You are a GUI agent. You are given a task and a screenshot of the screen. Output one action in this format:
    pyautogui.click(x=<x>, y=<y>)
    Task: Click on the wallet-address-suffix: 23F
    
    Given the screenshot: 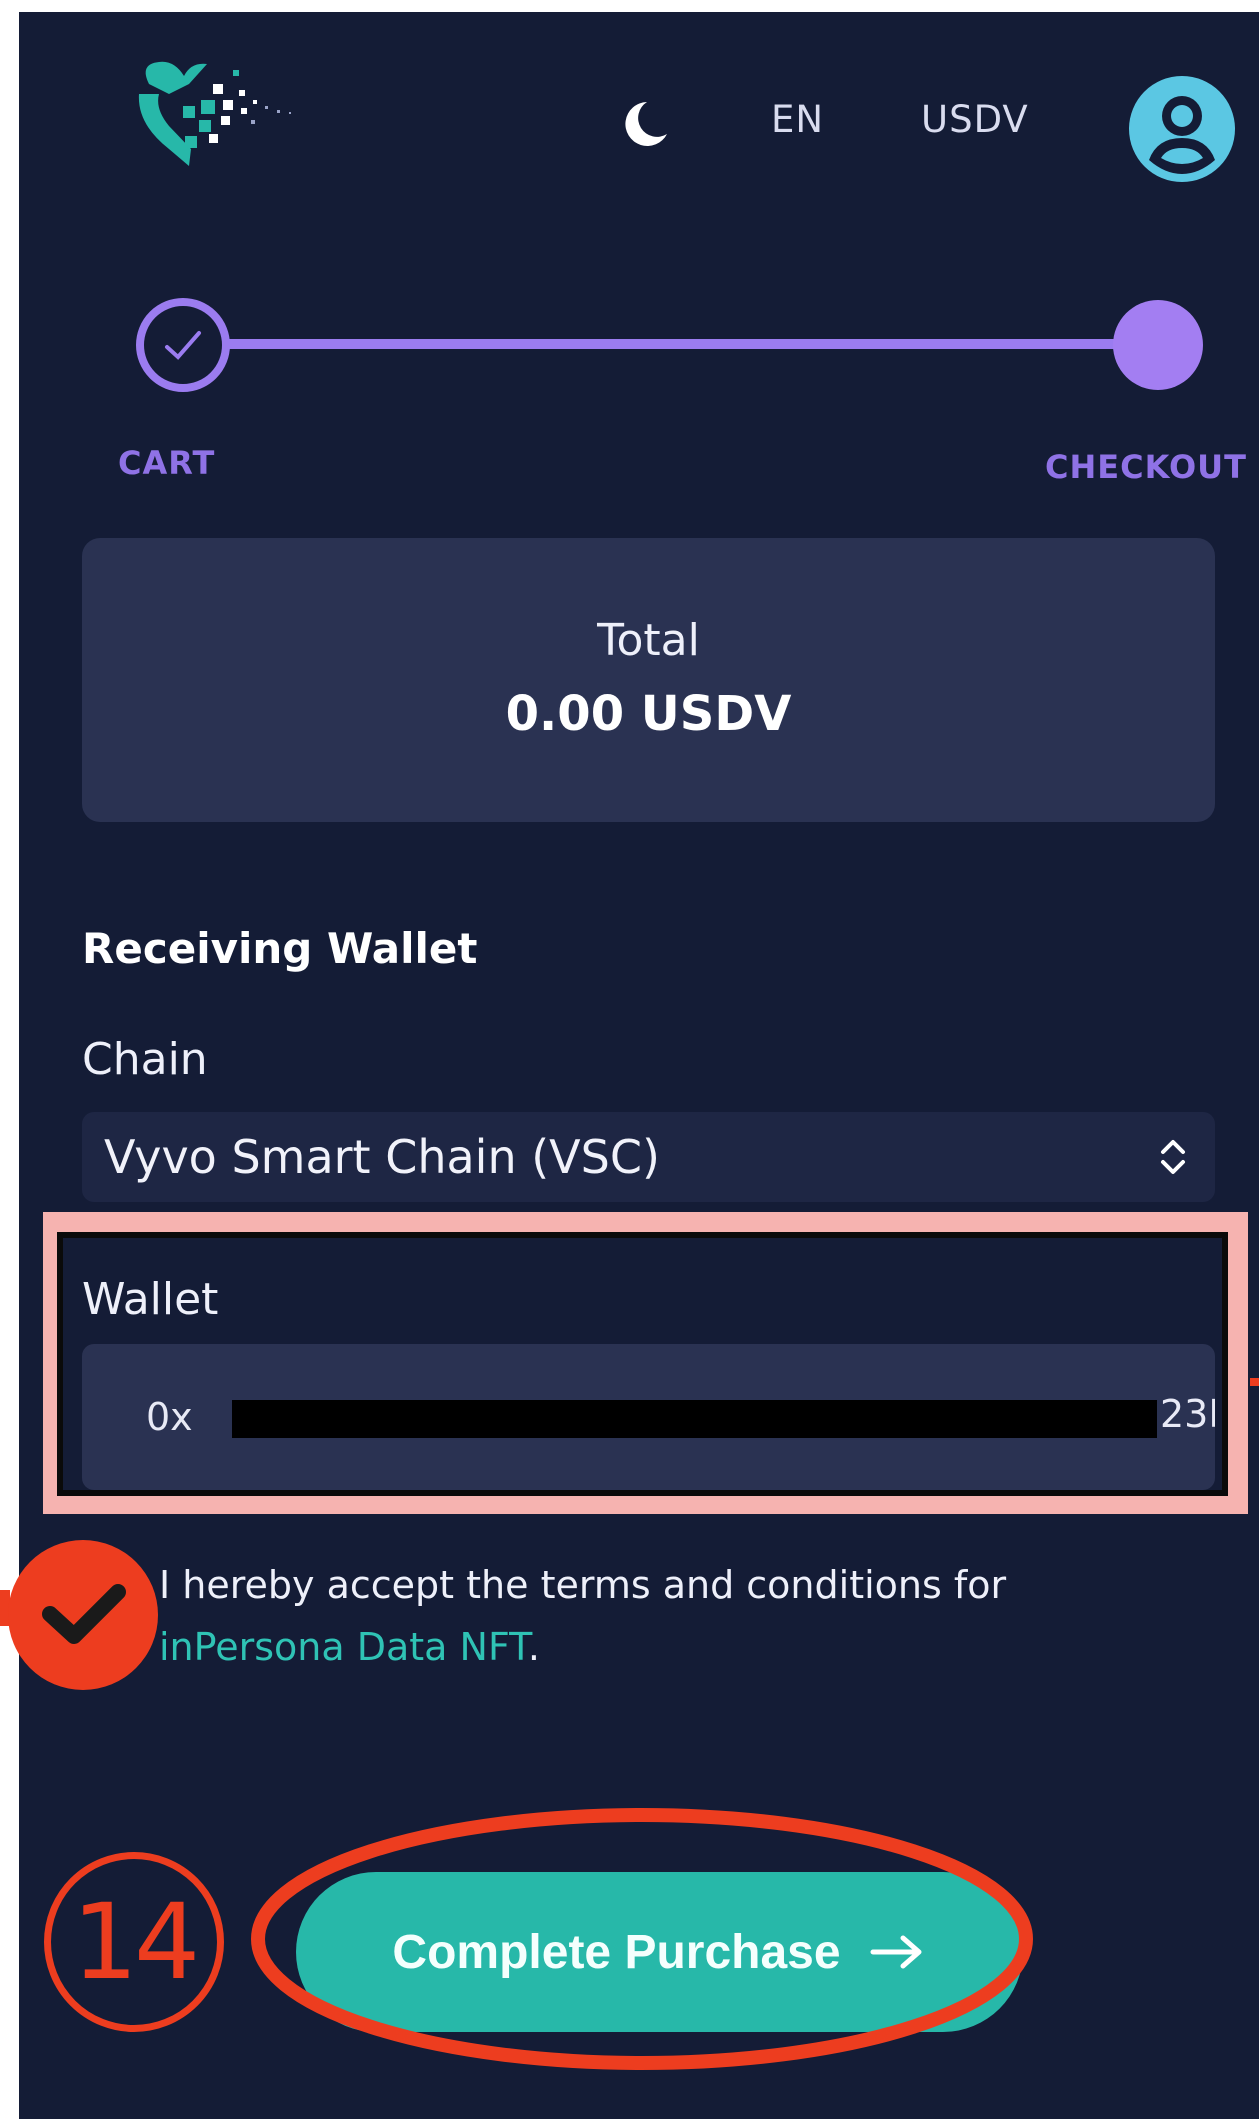 What is the action you would take?
    pyautogui.click(x=1187, y=1414)
    